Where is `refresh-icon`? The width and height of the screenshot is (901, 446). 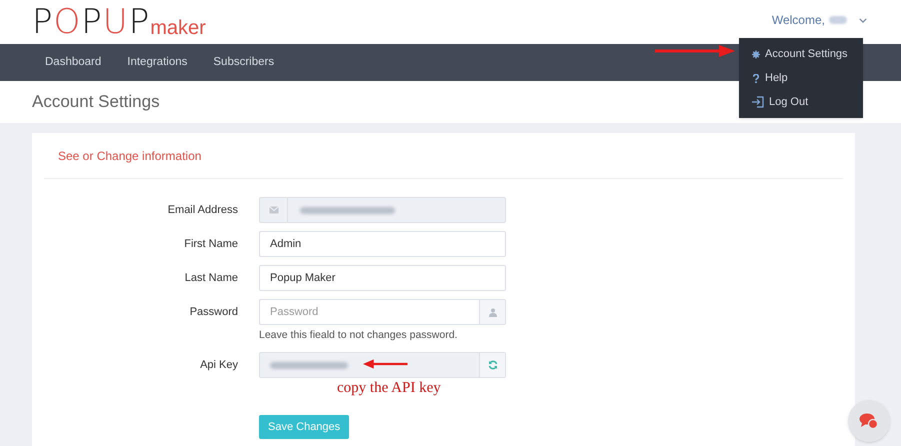
refresh-icon is located at coordinates (493, 365).